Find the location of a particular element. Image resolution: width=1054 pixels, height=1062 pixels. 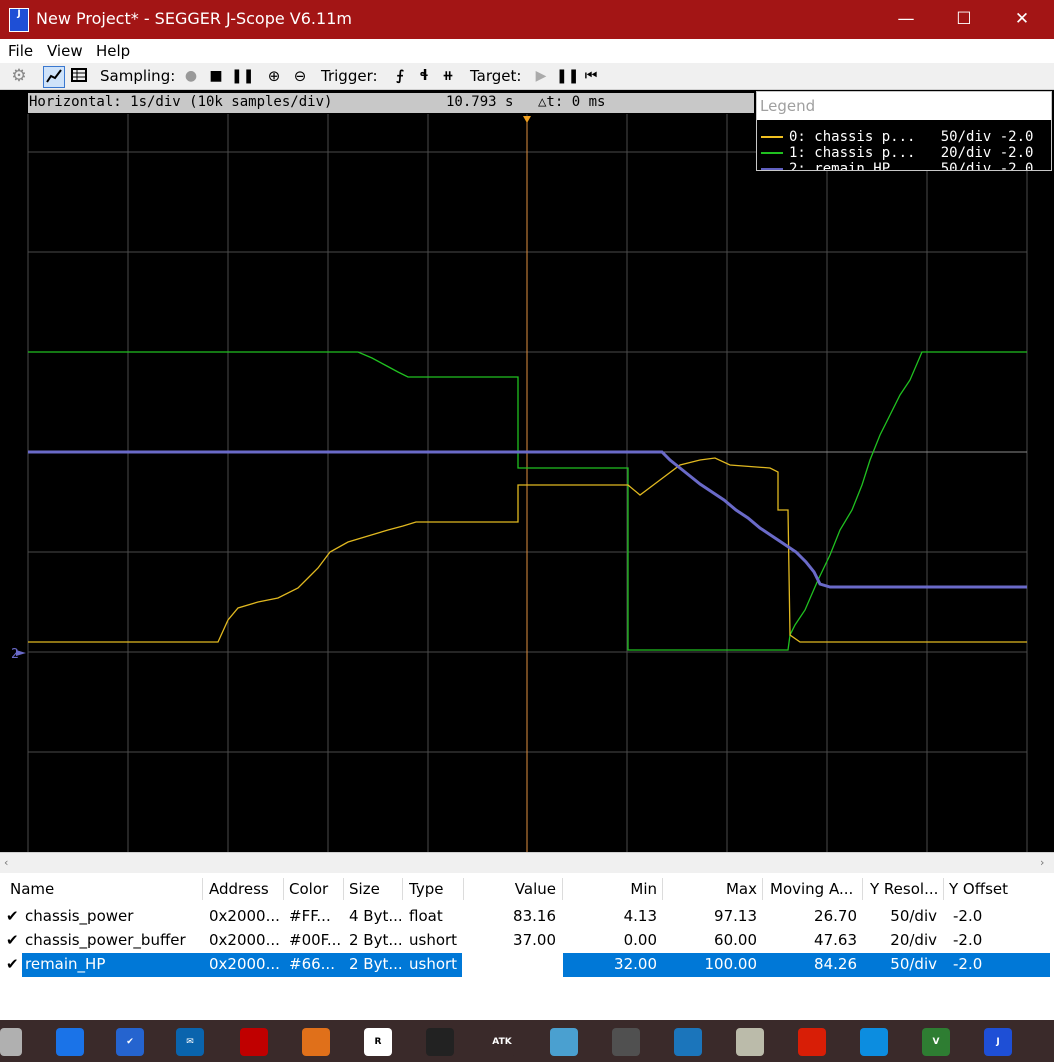

taskbar-calculator-icon is located at coordinates (626, 1042).